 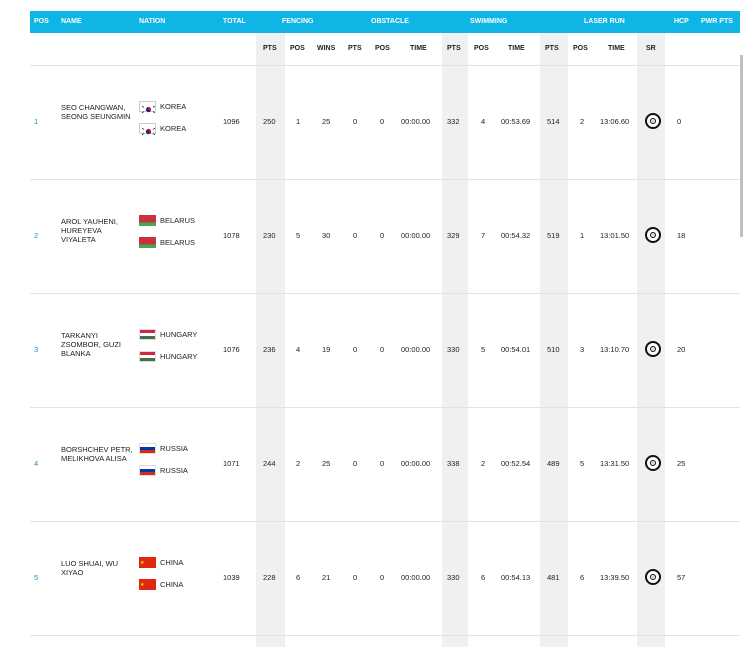 I want to click on laser-pos: 3, so click(x=582, y=349).